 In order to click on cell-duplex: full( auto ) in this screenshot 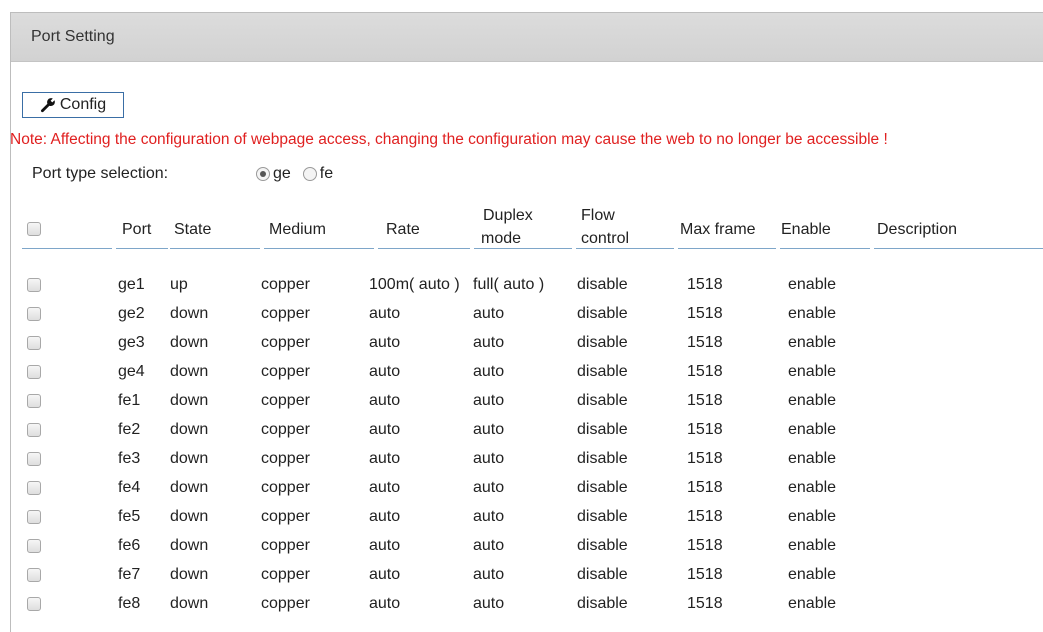, I will do `click(509, 284)`.